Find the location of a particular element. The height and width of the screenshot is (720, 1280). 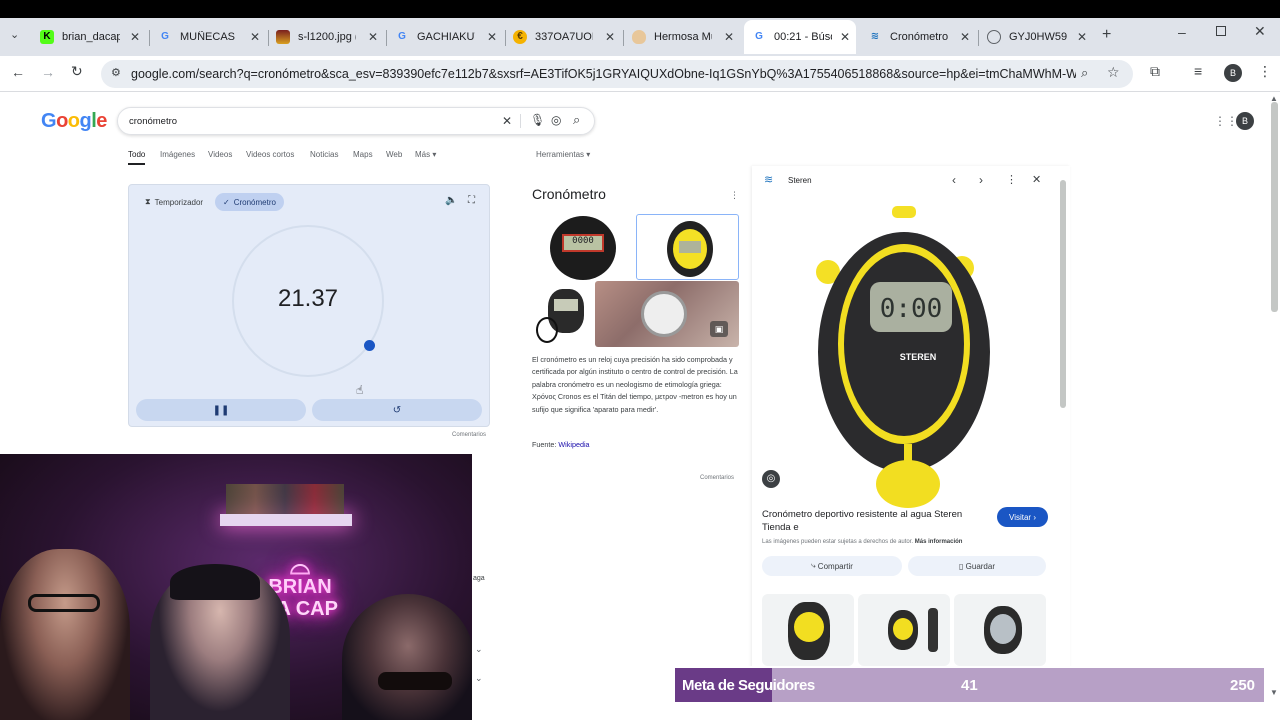

profile-avatar: B is located at coordinates (1233, 73).